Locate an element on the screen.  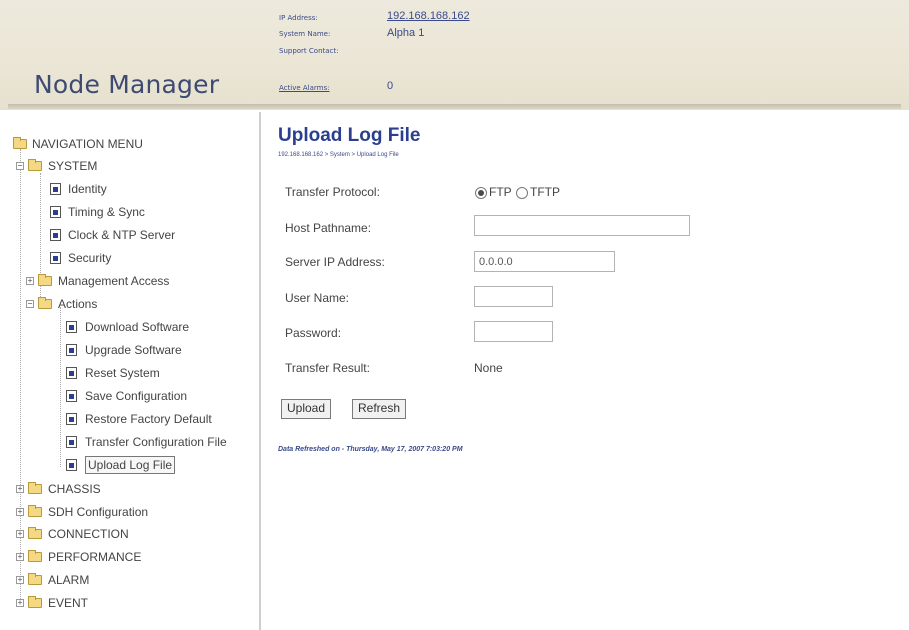
header-divider is located at coordinates (454, 106).